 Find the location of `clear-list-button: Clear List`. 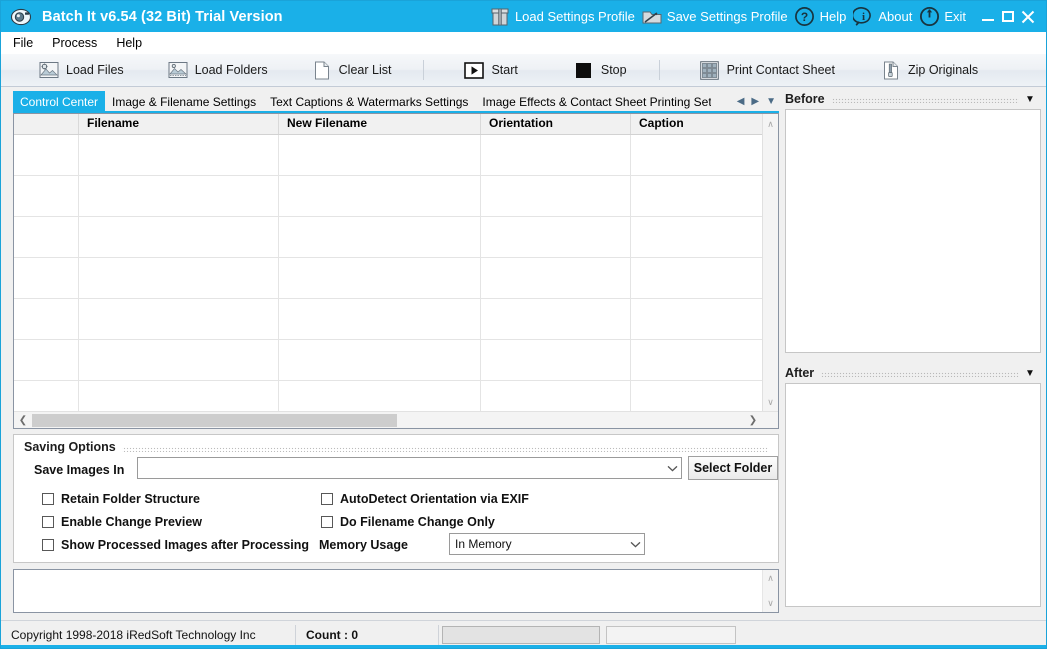

clear-list-button: Clear List is located at coordinates (352, 70).